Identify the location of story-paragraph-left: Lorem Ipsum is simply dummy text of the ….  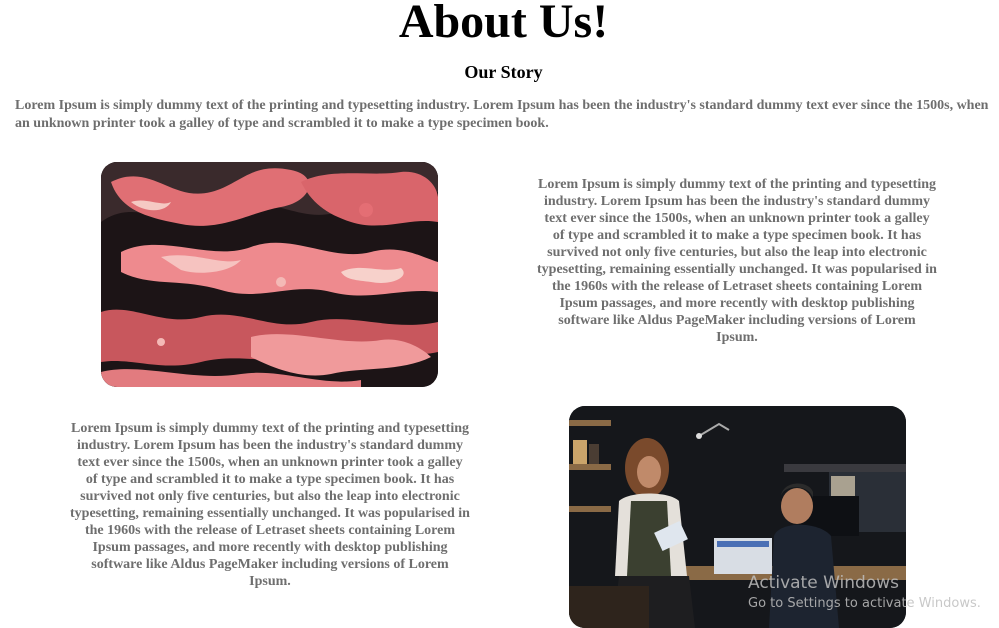
(270, 505).